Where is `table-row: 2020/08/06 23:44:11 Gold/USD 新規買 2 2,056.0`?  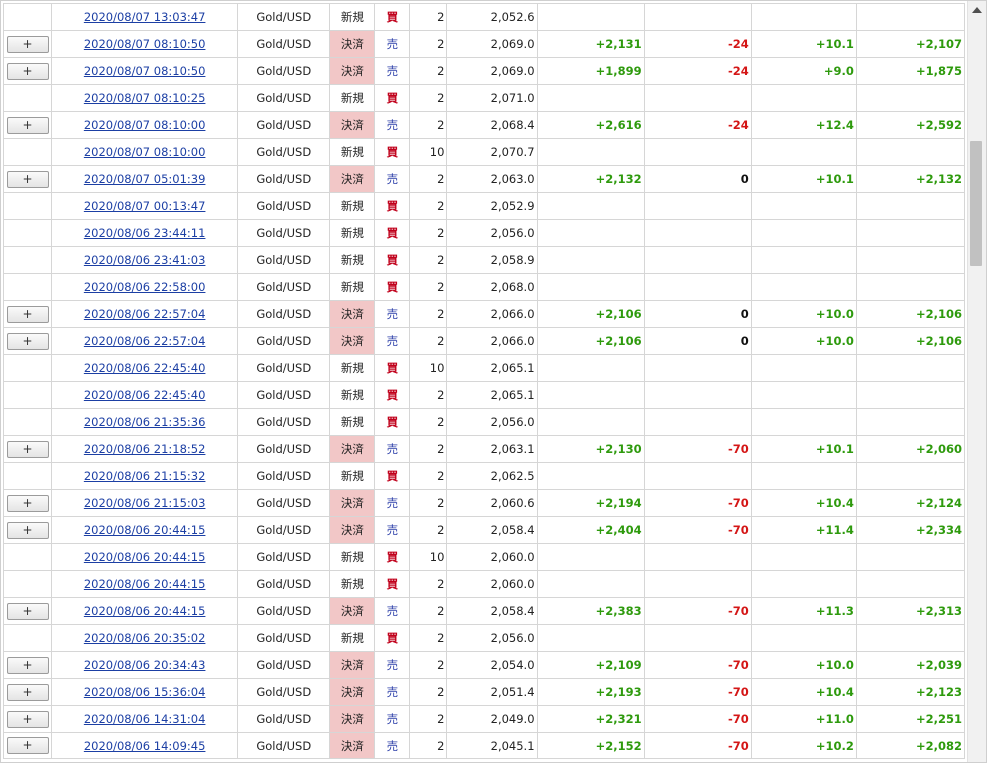
table-row: 2020/08/06 23:44:11 Gold/USD 新規買 2 2,056.0 is located at coordinates (484, 233).